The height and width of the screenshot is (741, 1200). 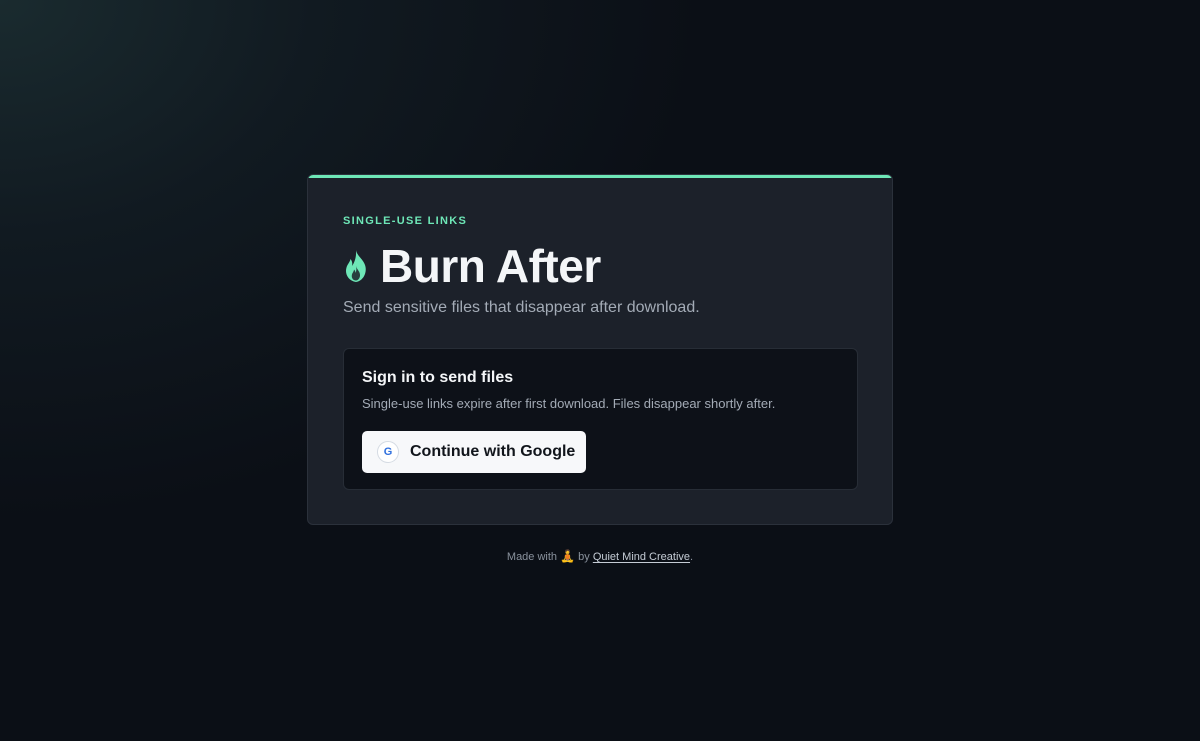 What do you see at coordinates (532, 557) in the screenshot?
I see `footer-prefix: Made with` at bounding box center [532, 557].